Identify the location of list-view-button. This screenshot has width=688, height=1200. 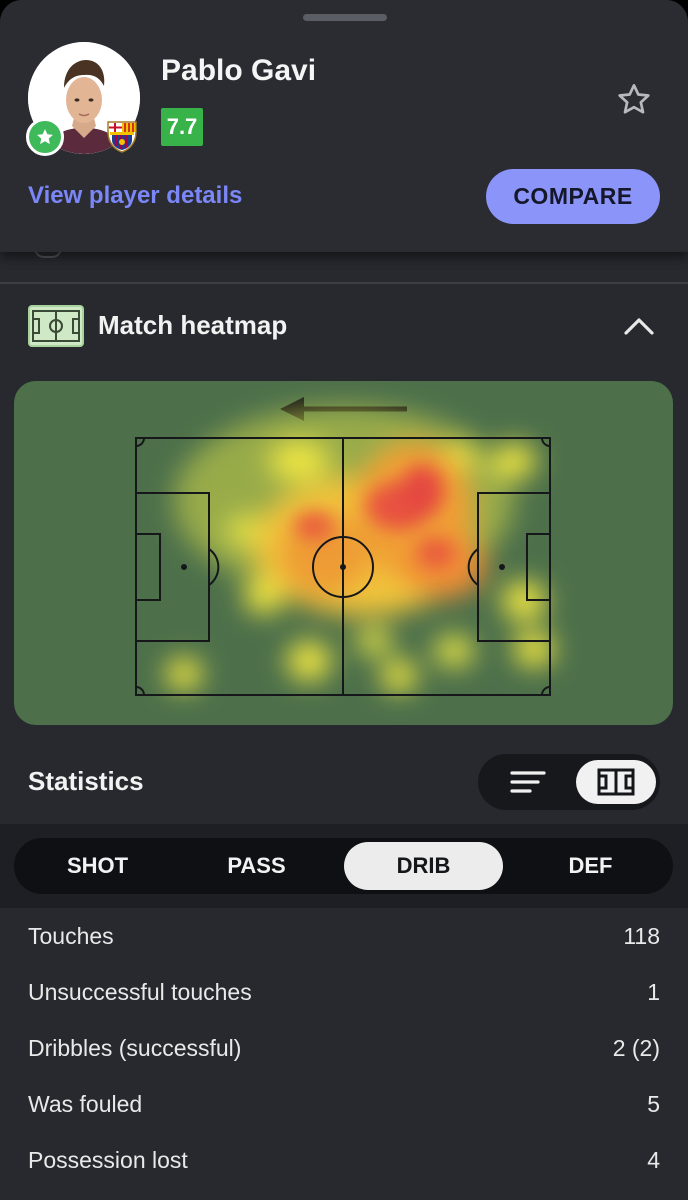
(528, 782).